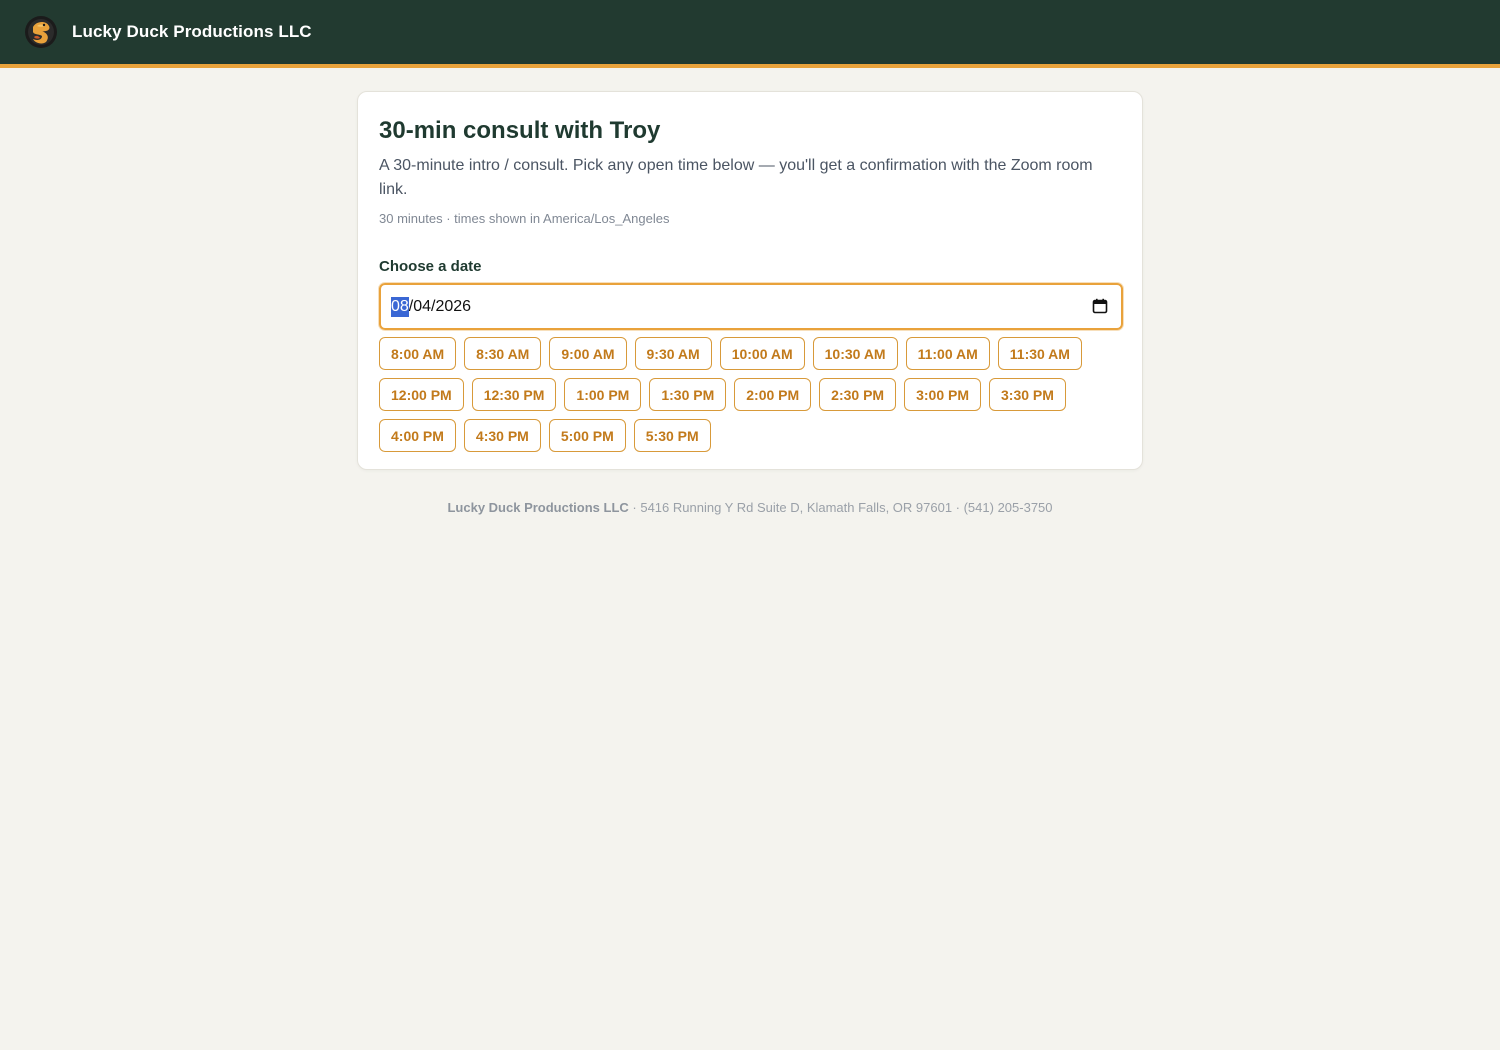 Image resolution: width=1500 pixels, height=1050 pixels. I want to click on time-slot-button: 5:30 PM, so click(672, 435).